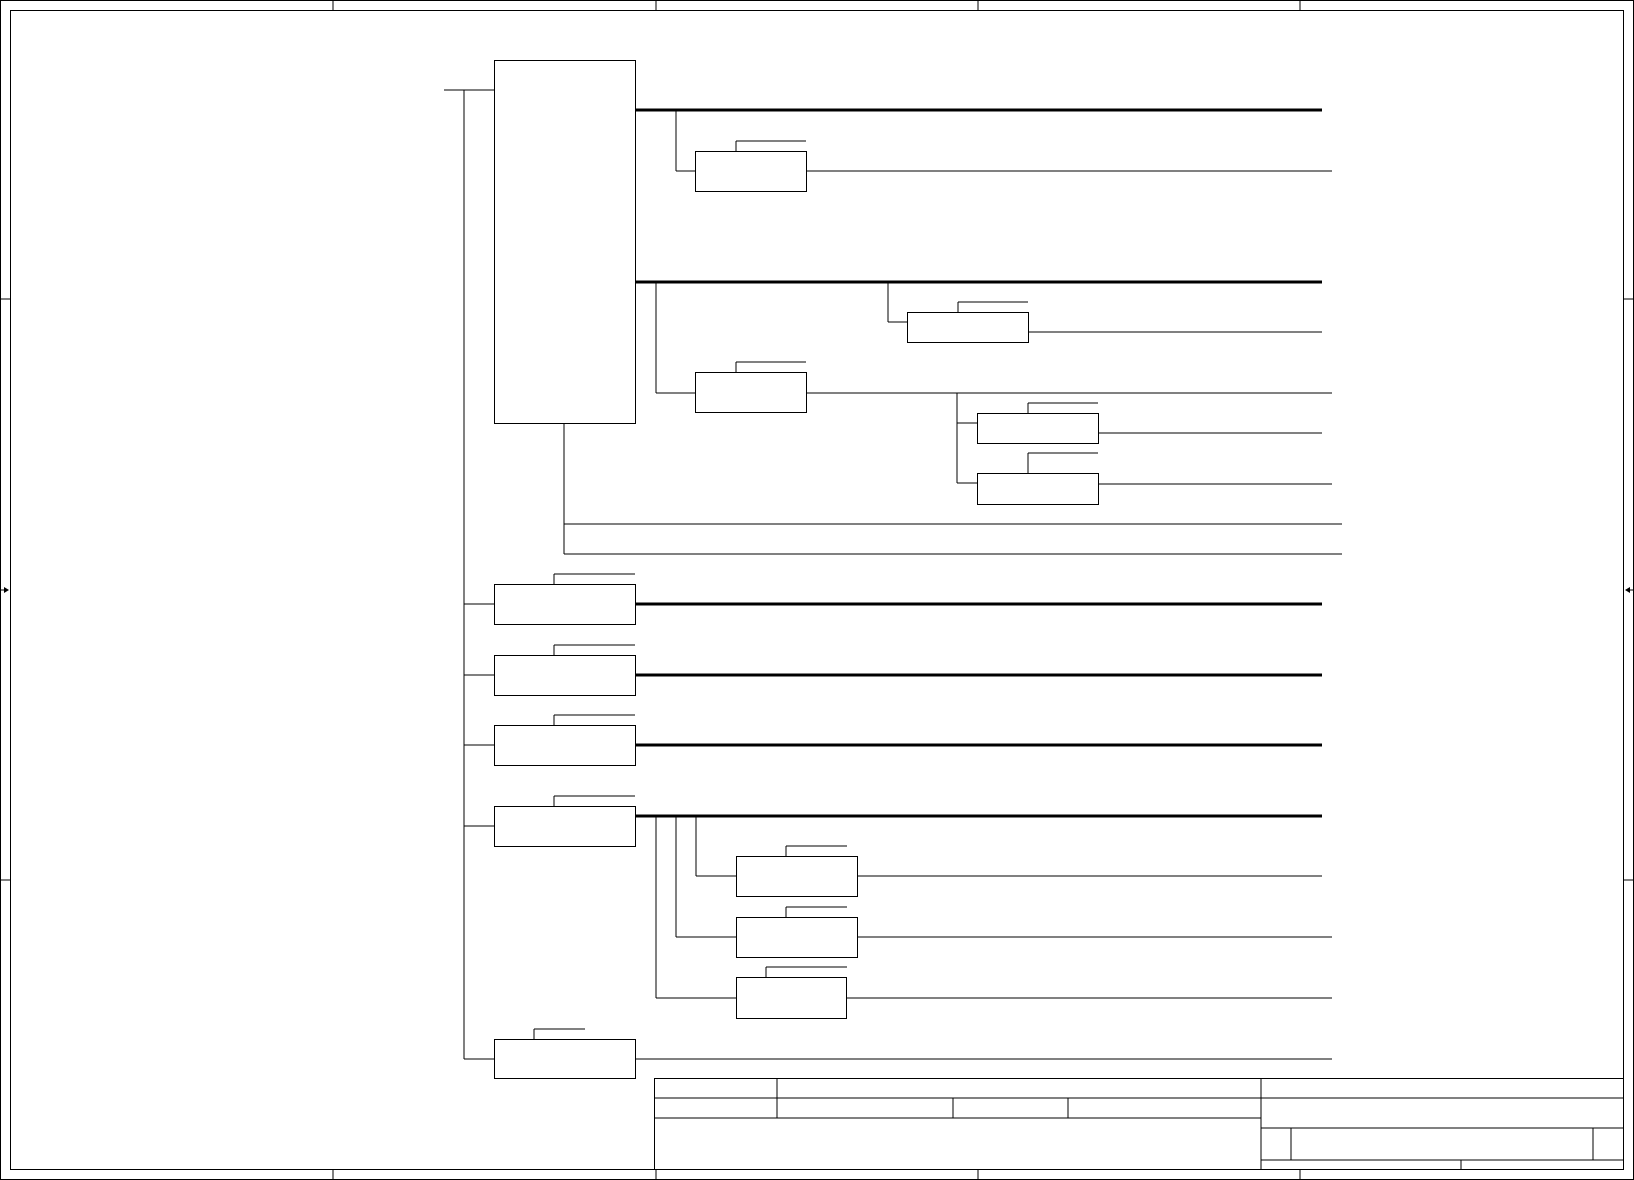  I want to click on center-arrow-left-icon, so click(6, 590).